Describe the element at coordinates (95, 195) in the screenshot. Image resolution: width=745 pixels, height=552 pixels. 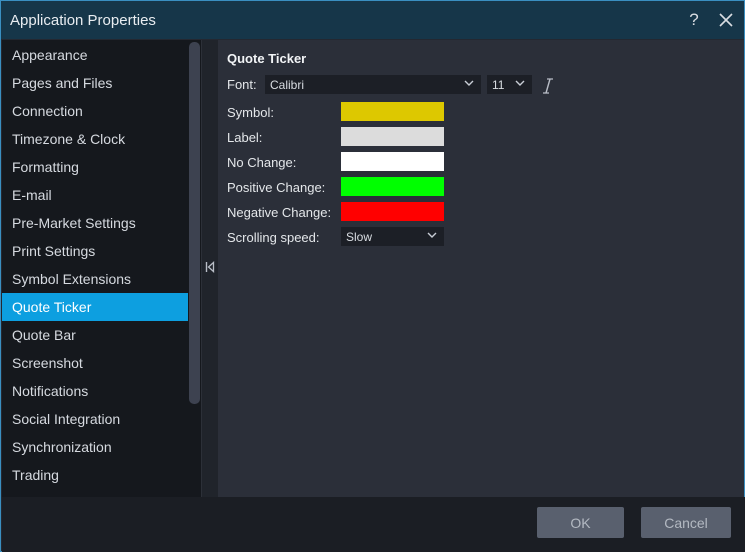
I see `sidebar-item-e-mail: E-mail` at that location.